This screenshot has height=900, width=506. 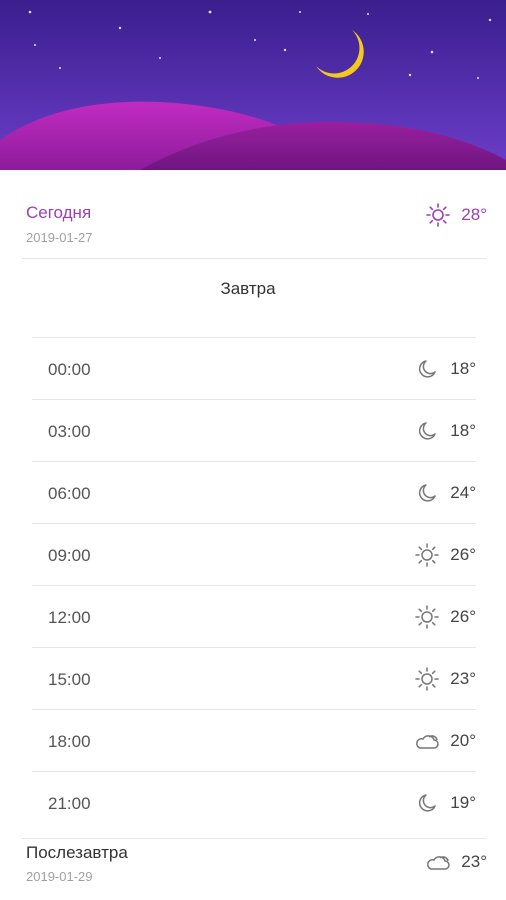 What do you see at coordinates (69, 555) in the screenshot?
I see `hour-time: 09:00` at bounding box center [69, 555].